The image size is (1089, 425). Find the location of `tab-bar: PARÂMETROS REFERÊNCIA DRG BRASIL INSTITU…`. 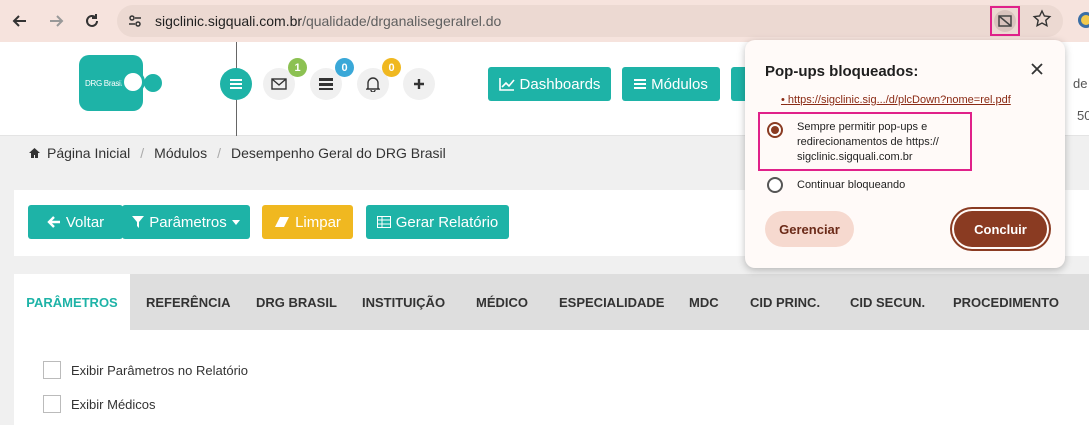

tab-bar: PARÂMETROS REFERÊNCIA DRG BRASIL INSTITU… is located at coordinates (551, 302).